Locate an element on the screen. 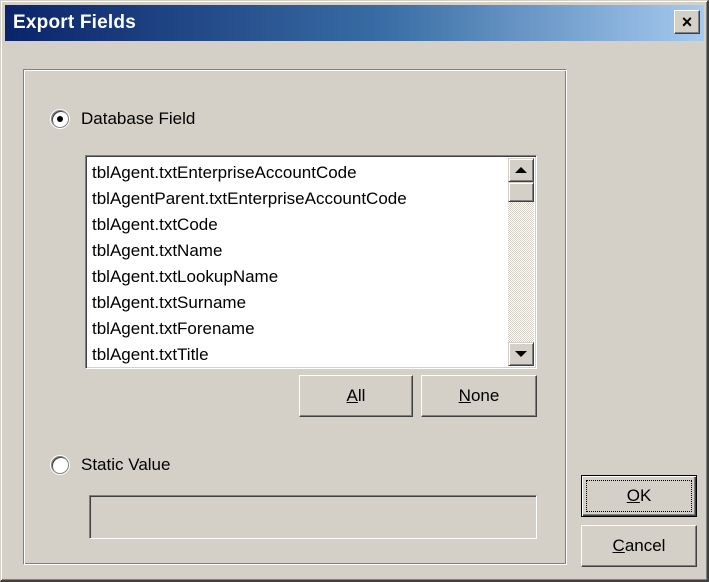  static-value-label: Static Value is located at coordinates (126, 464).